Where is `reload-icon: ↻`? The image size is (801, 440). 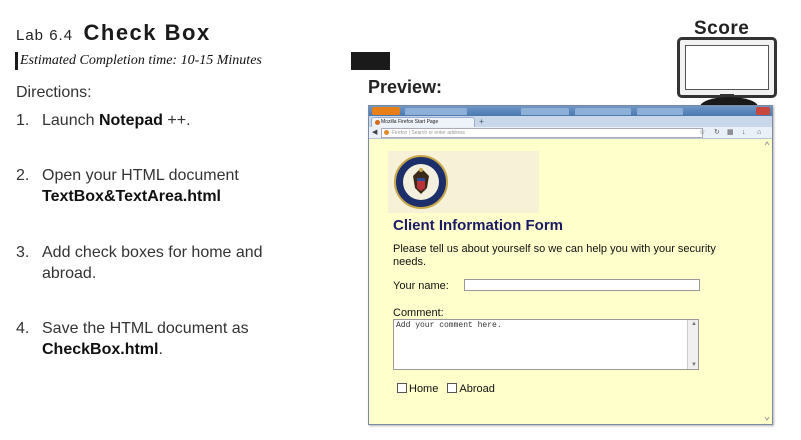
reload-icon: ↻ is located at coordinates (717, 132).